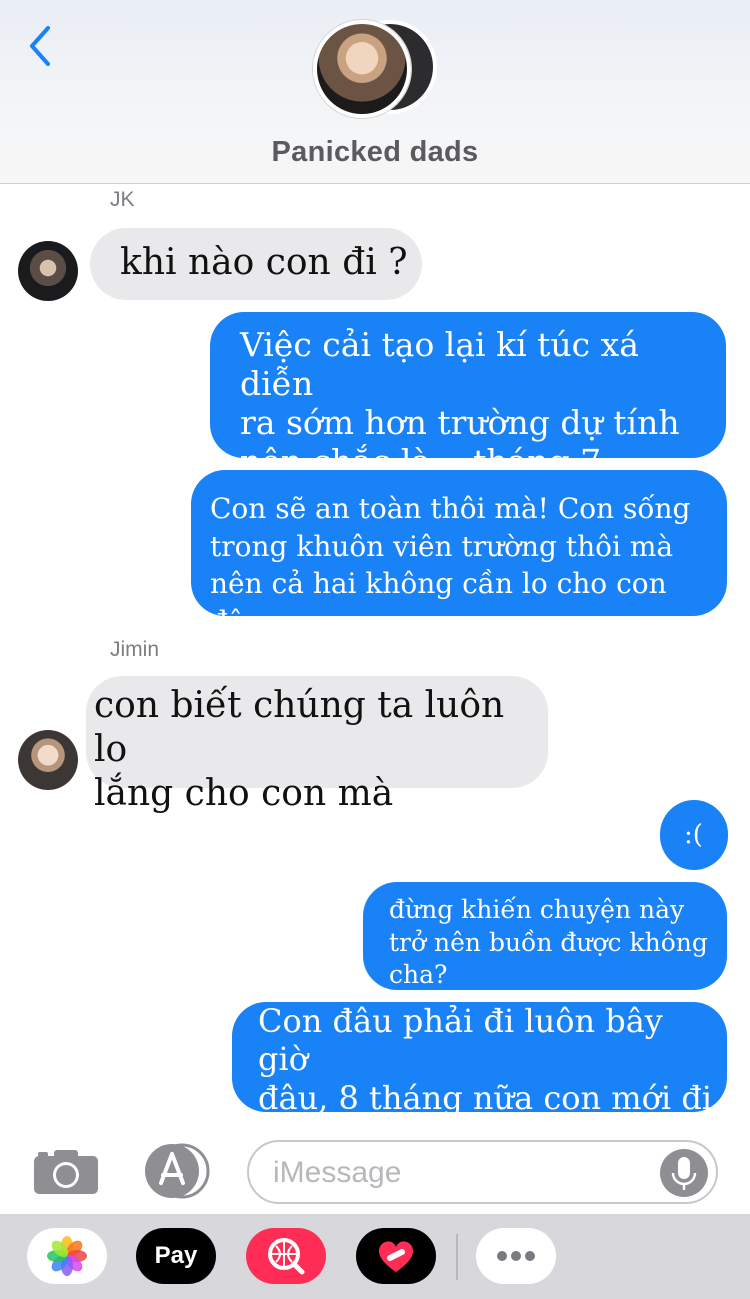  I want to click on back-icon, so click(42, 47).